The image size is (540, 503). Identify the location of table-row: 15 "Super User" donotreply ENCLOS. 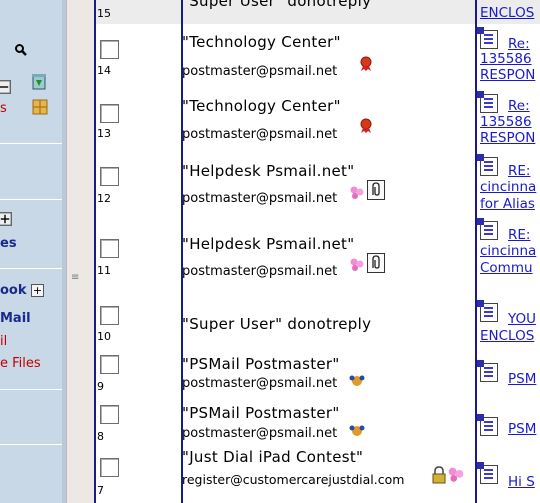
(317, 12).